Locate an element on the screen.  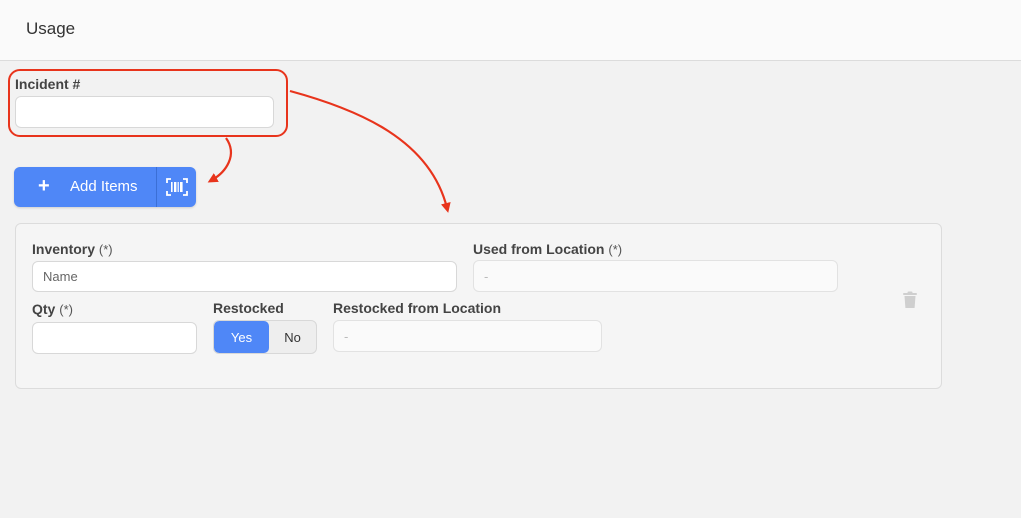
annotation-arrow-to-item-card is located at coordinates (370, 151).